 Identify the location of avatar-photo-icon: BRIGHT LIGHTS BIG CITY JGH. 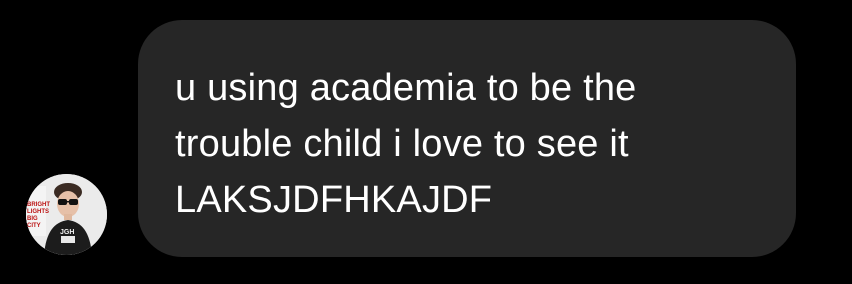
(66, 214).